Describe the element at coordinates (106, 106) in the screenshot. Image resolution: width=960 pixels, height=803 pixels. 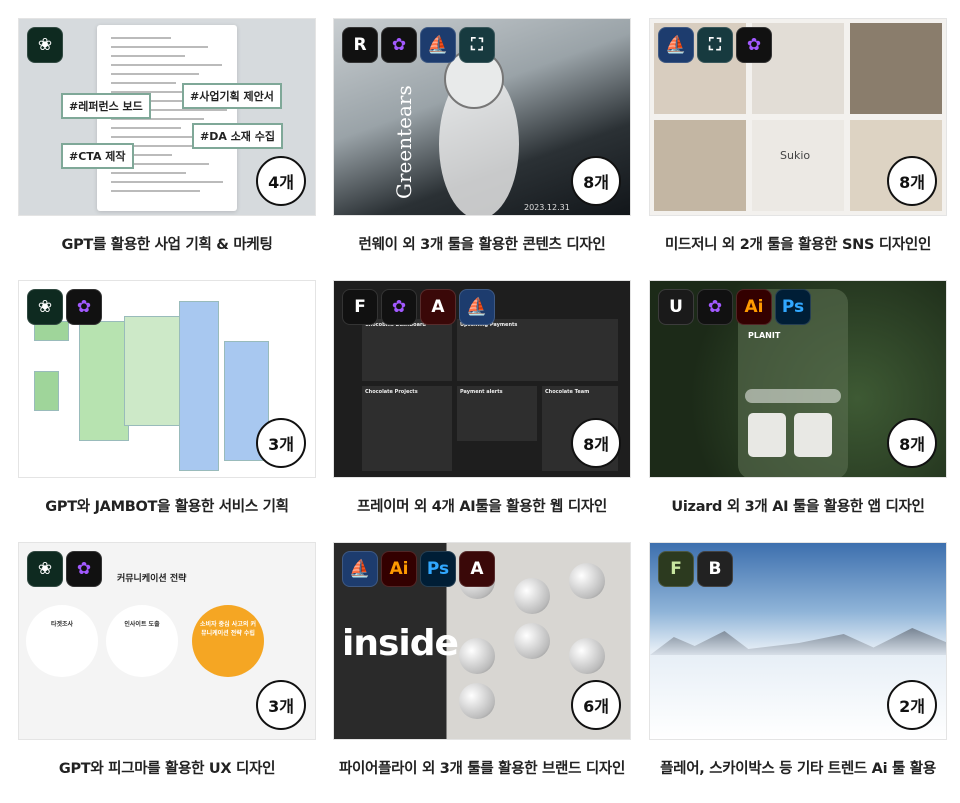
I see `hashtag-label: #레퍼런스 보드` at that location.